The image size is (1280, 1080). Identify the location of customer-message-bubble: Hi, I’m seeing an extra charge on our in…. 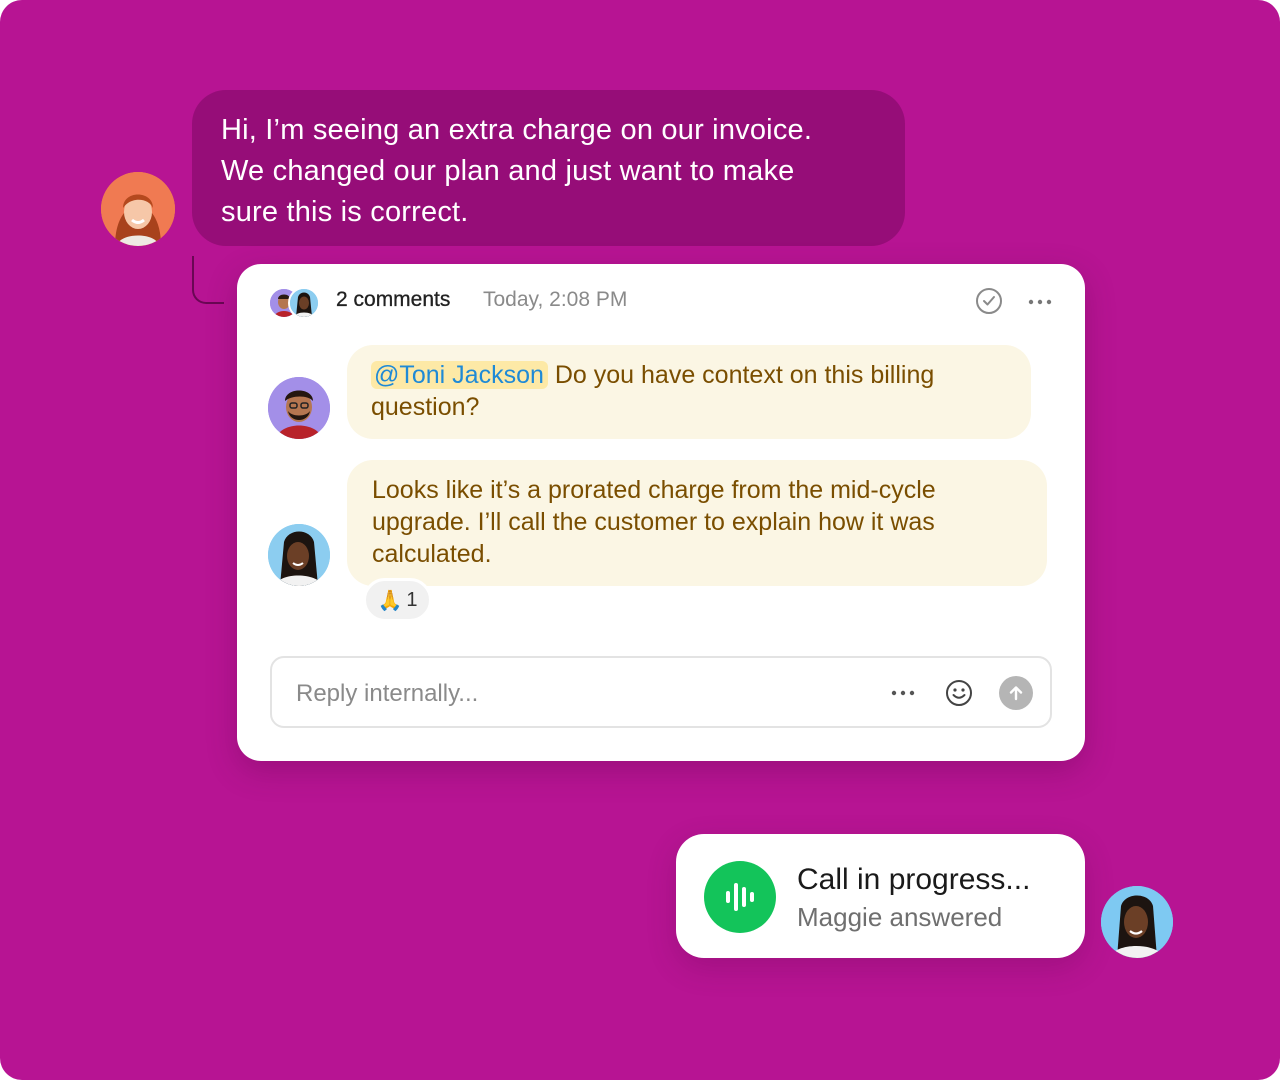
(548, 168).